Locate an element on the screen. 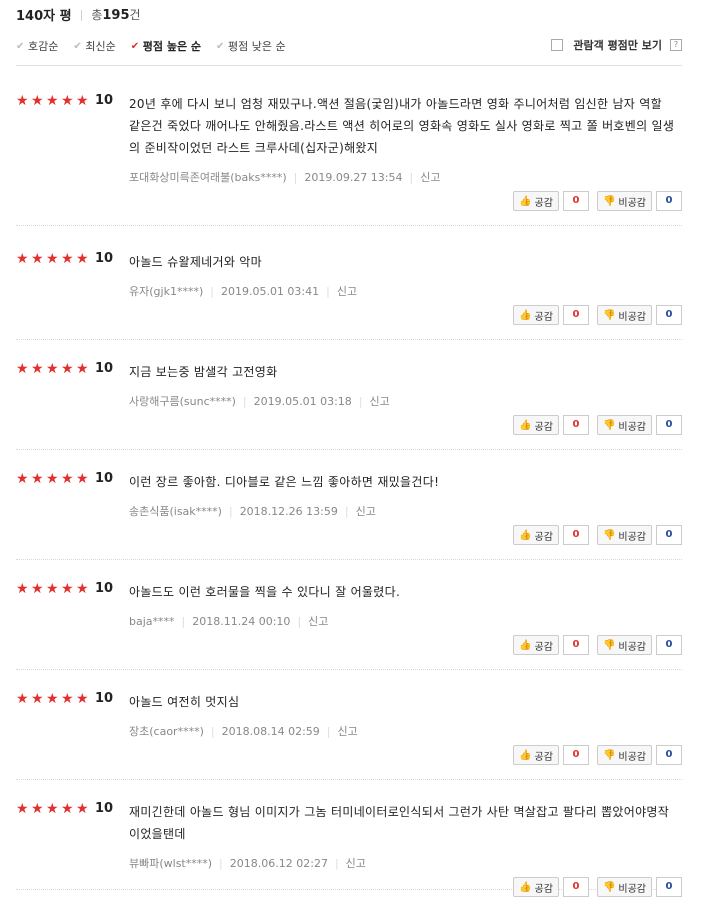 This screenshot has width=702, height=904. section-title: 140자 평 is located at coordinates (44, 16).